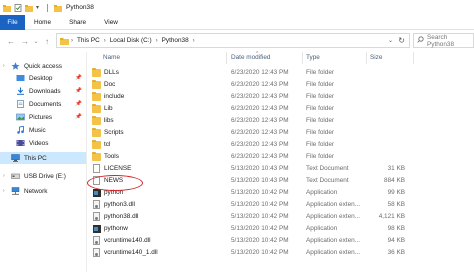 This screenshot has width=474, height=272. I want to click on sidebar-label-music: Music, so click(37, 130).